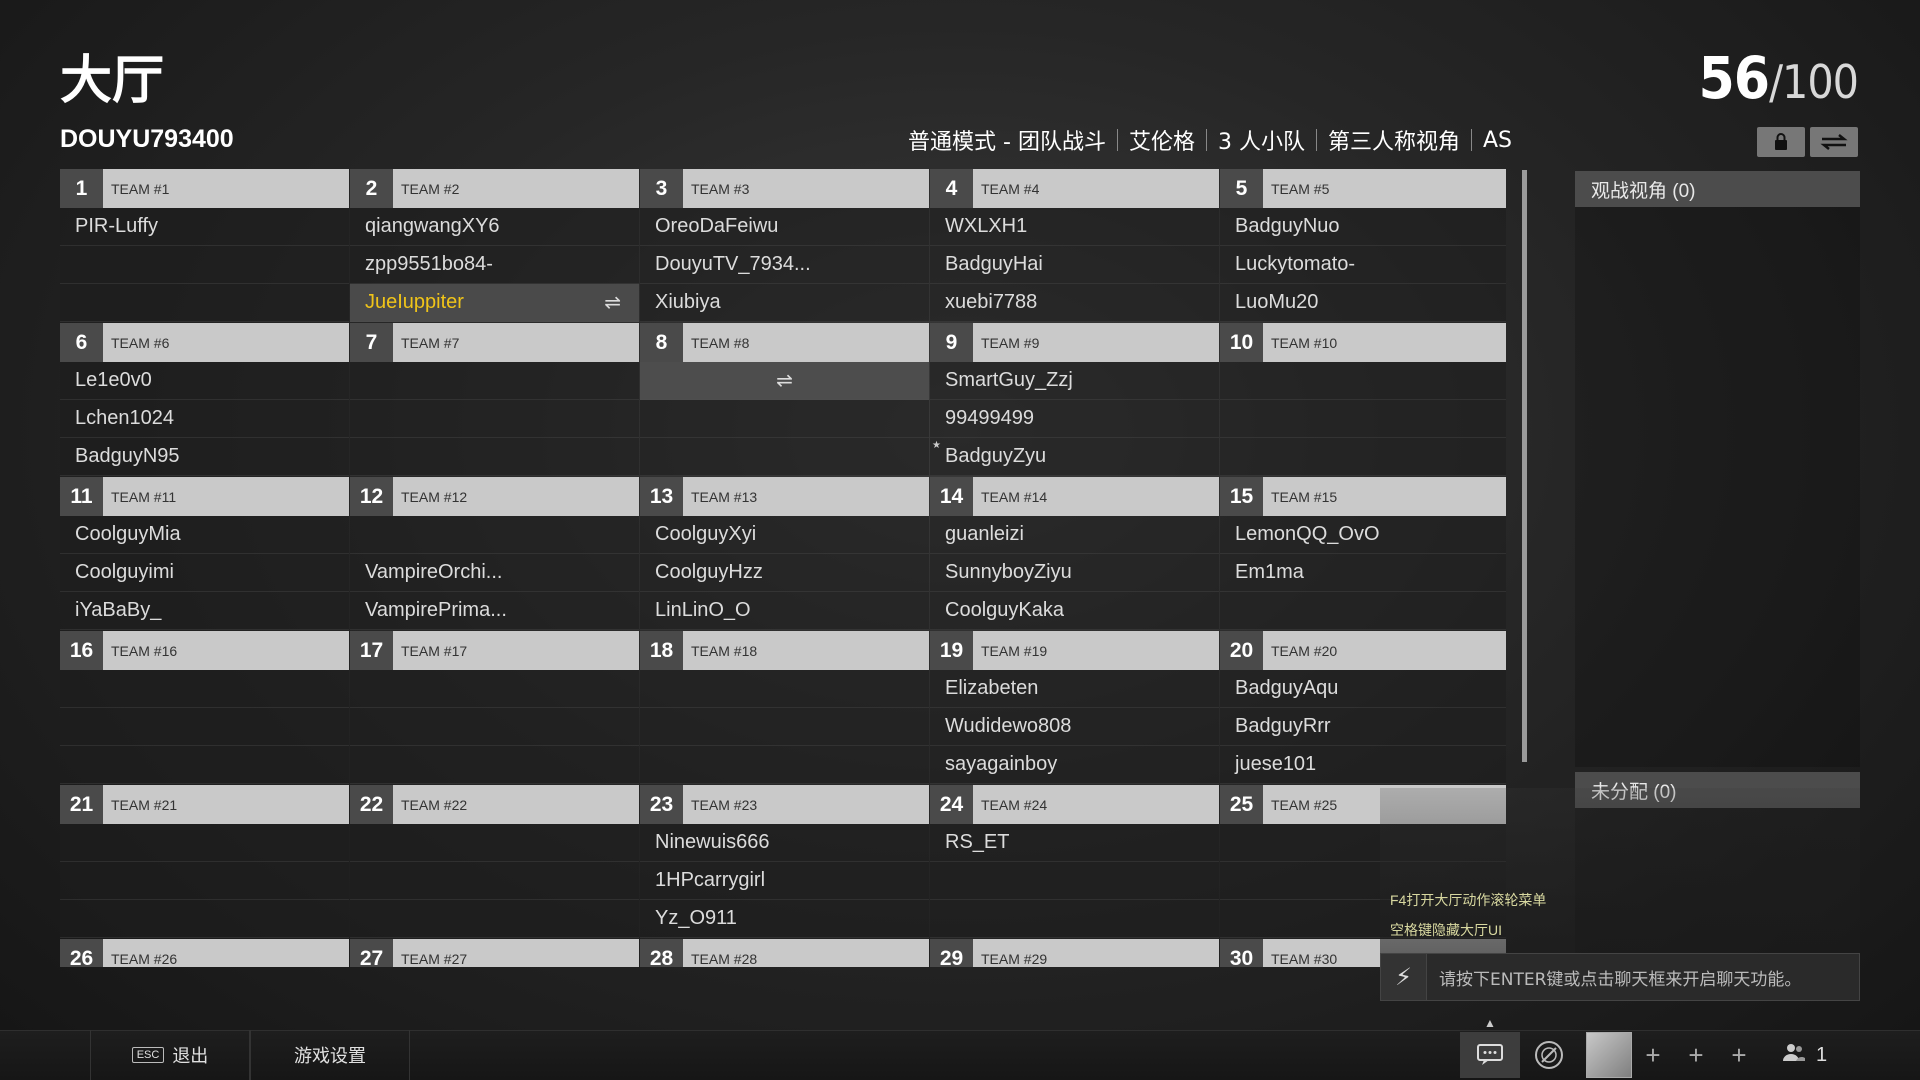 This screenshot has height=1080, width=1920. Describe the element at coordinates (1363, 650) in the screenshot. I see `team-header: 20 TEAM #20` at that location.